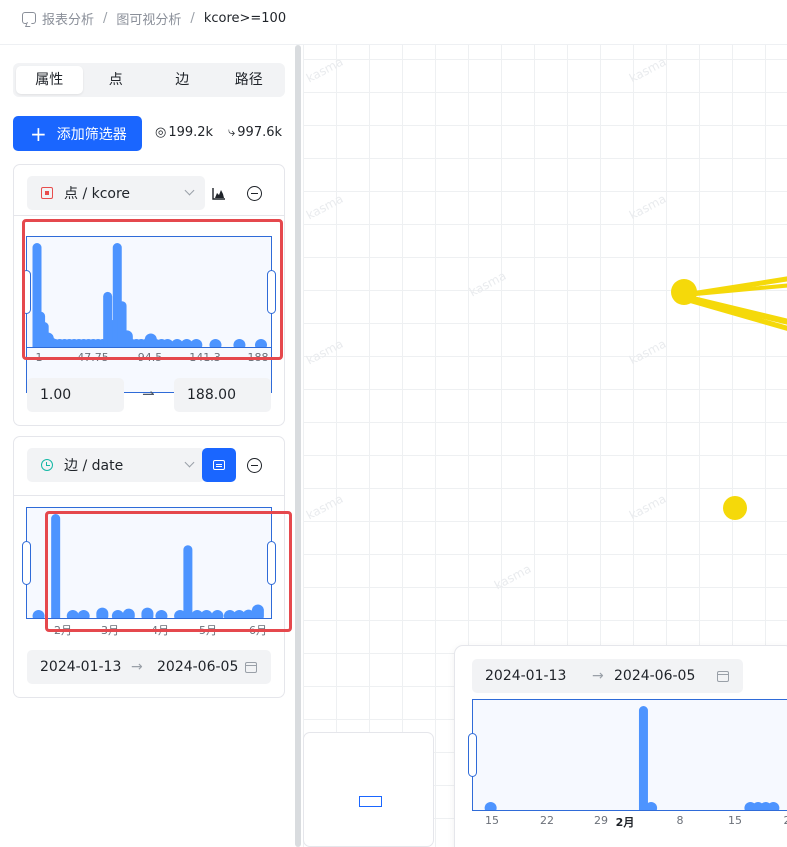 This screenshot has width=787, height=847. What do you see at coordinates (368, 789) in the screenshot?
I see `minimap` at bounding box center [368, 789].